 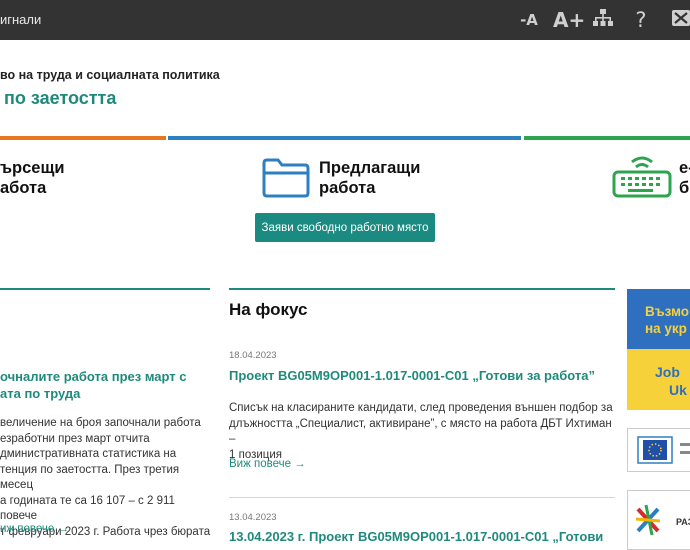 I want to click on signals-link: игнали, so click(x=20, y=19).